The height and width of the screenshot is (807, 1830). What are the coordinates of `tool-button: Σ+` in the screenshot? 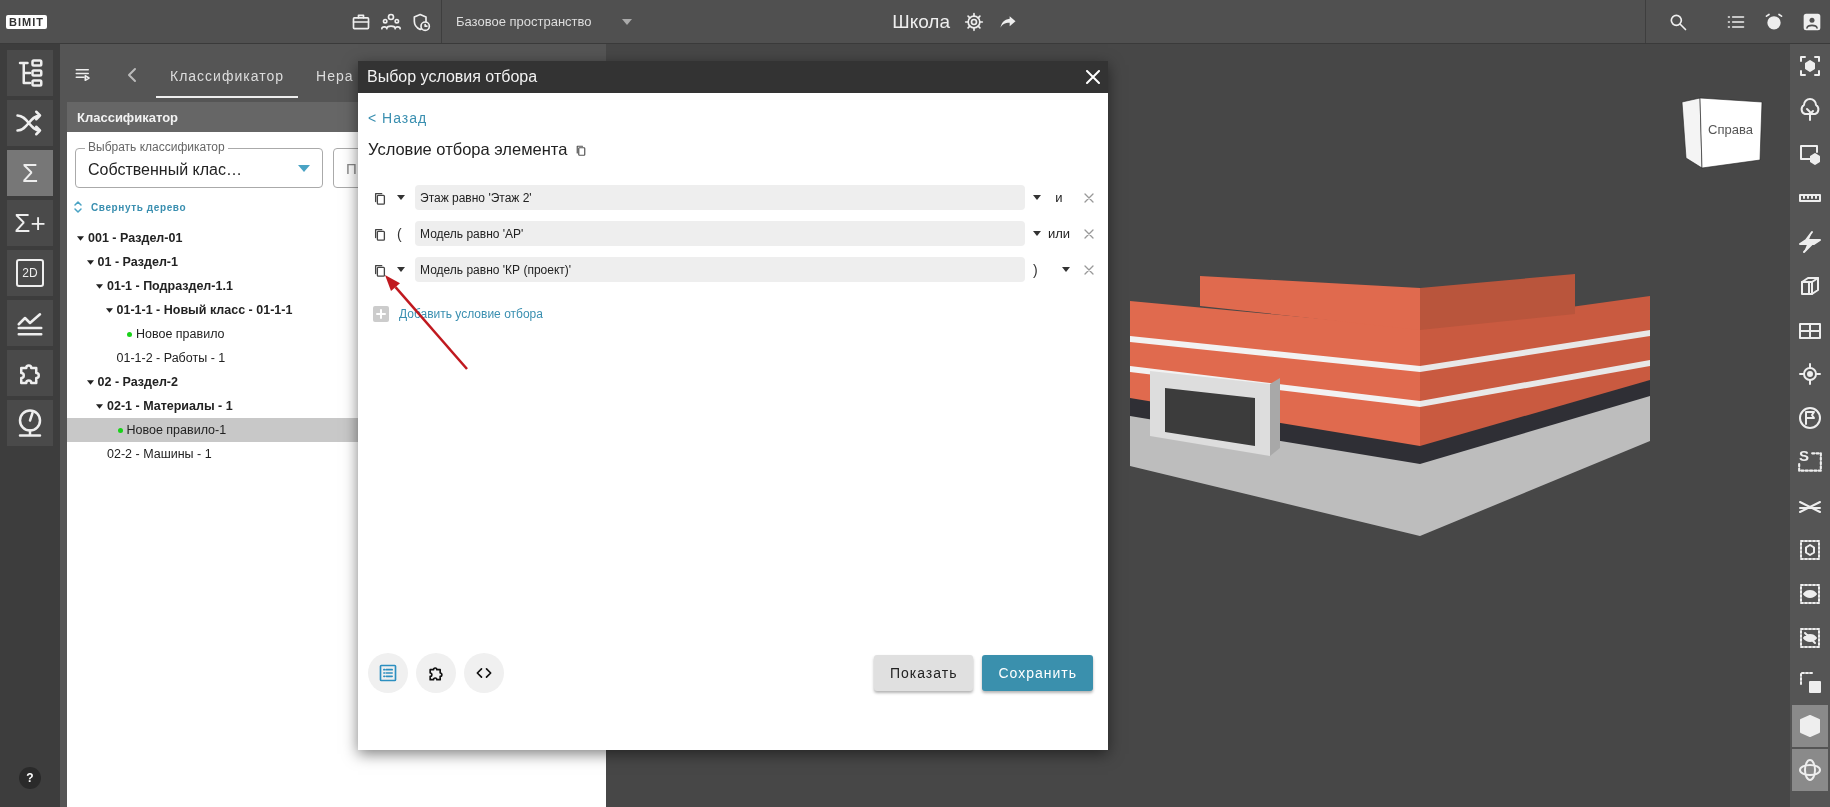 It's located at (30, 223).